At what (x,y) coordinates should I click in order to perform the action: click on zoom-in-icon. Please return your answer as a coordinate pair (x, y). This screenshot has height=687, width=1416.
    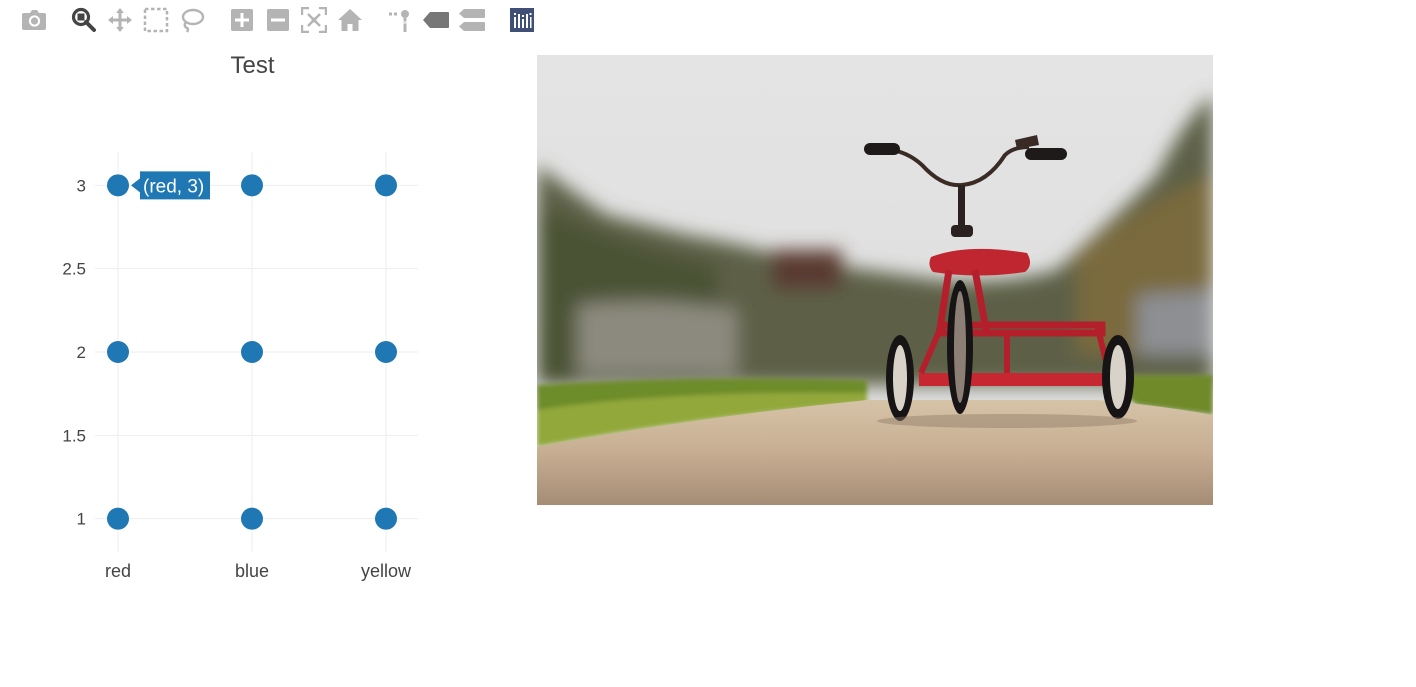
    Looking at the image, I should click on (242, 20).